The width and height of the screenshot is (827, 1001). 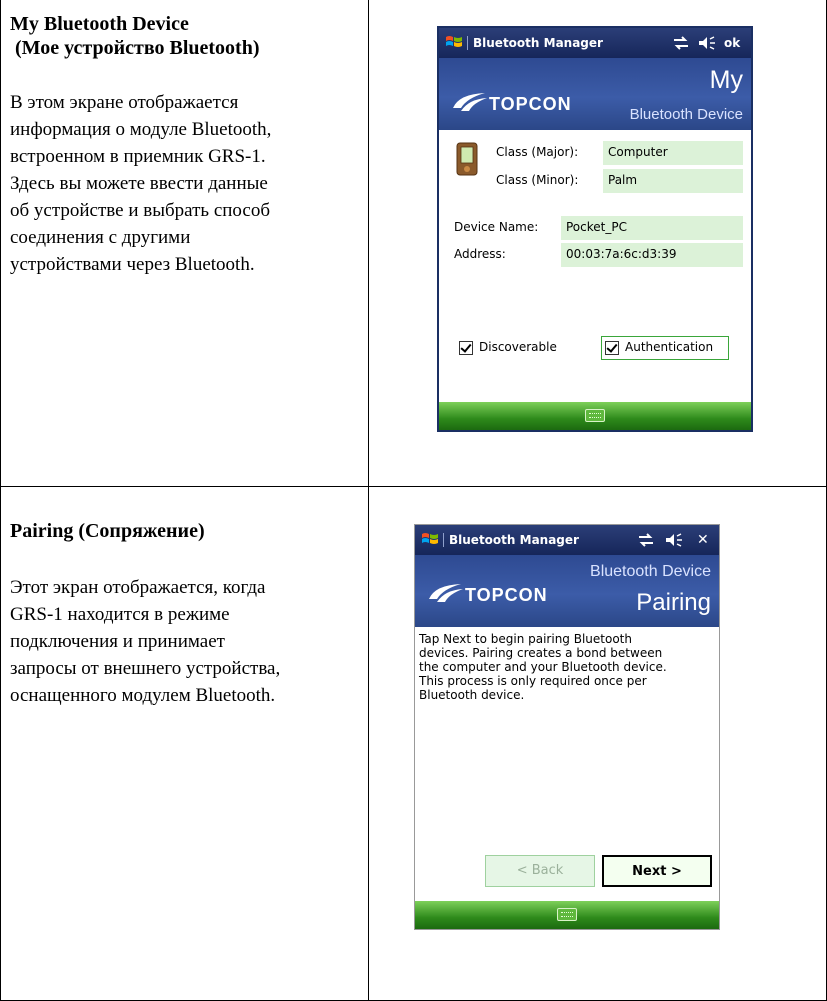 What do you see at coordinates (703, 540) in the screenshot?
I see `close-icon: ✕` at bounding box center [703, 540].